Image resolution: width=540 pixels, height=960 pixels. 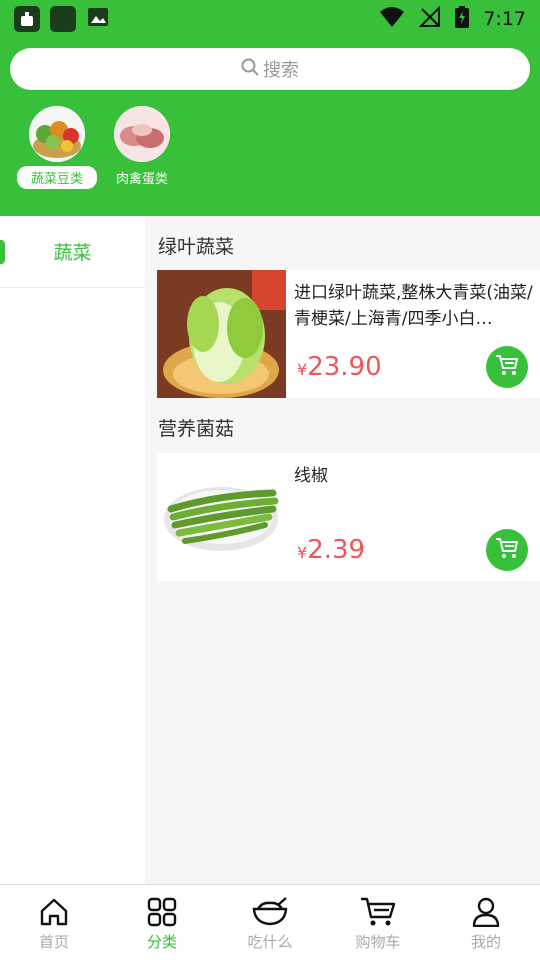 What do you see at coordinates (392, 19) in the screenshot?
I see `wifi-icon` at bounding box center [392, 19].